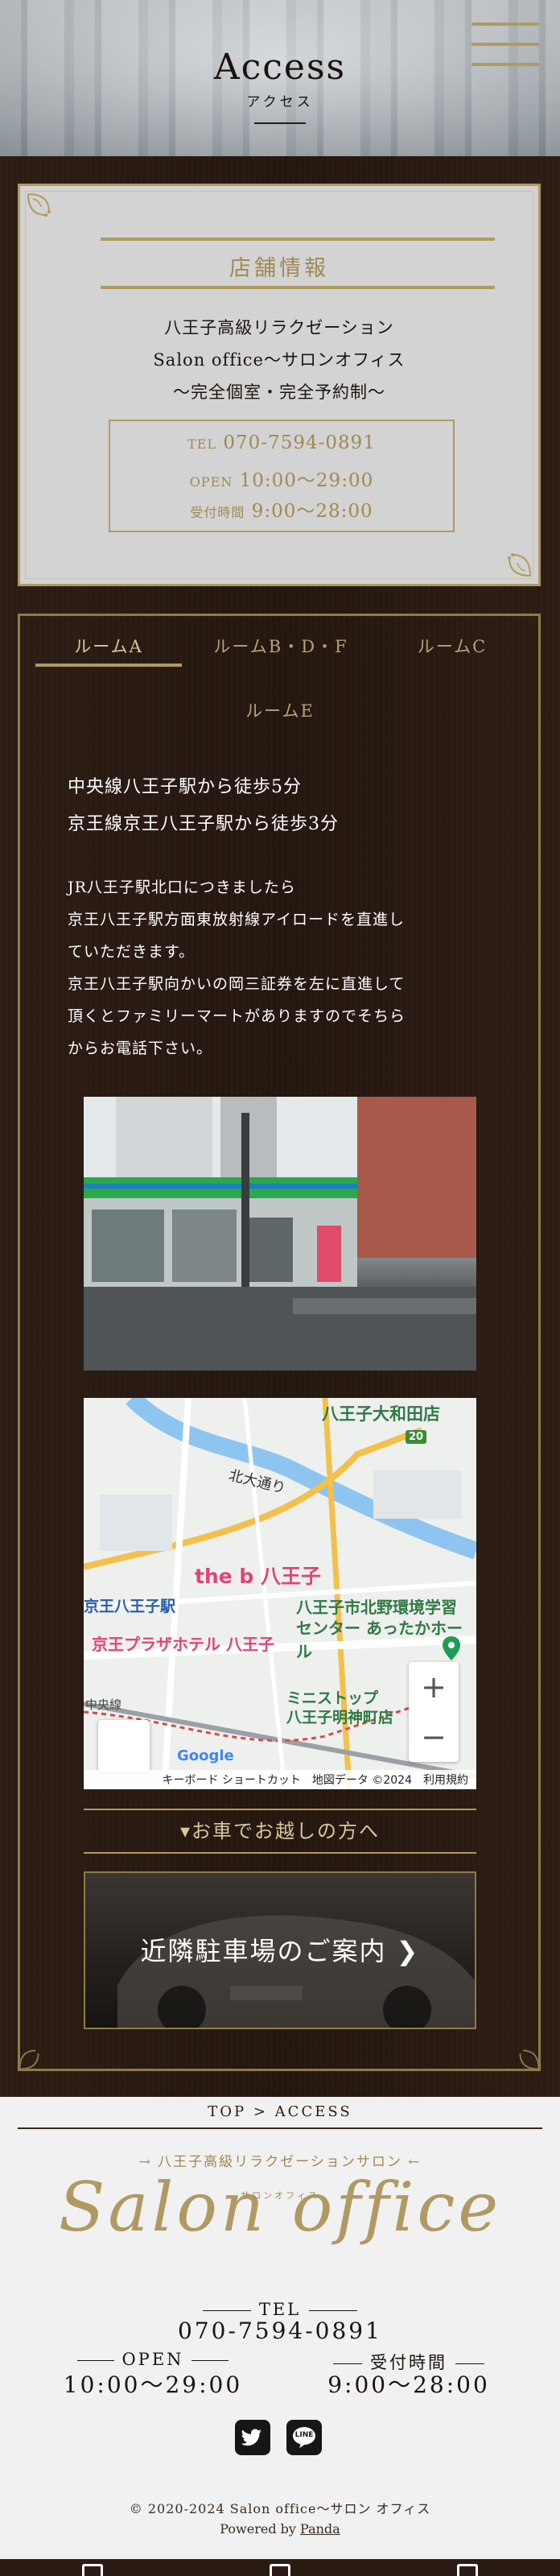 The height and width of the screenshot is (2576, 560). I want to click on car-access-toggle: ▾お車でお越しの方へ, so click(280, 1832).